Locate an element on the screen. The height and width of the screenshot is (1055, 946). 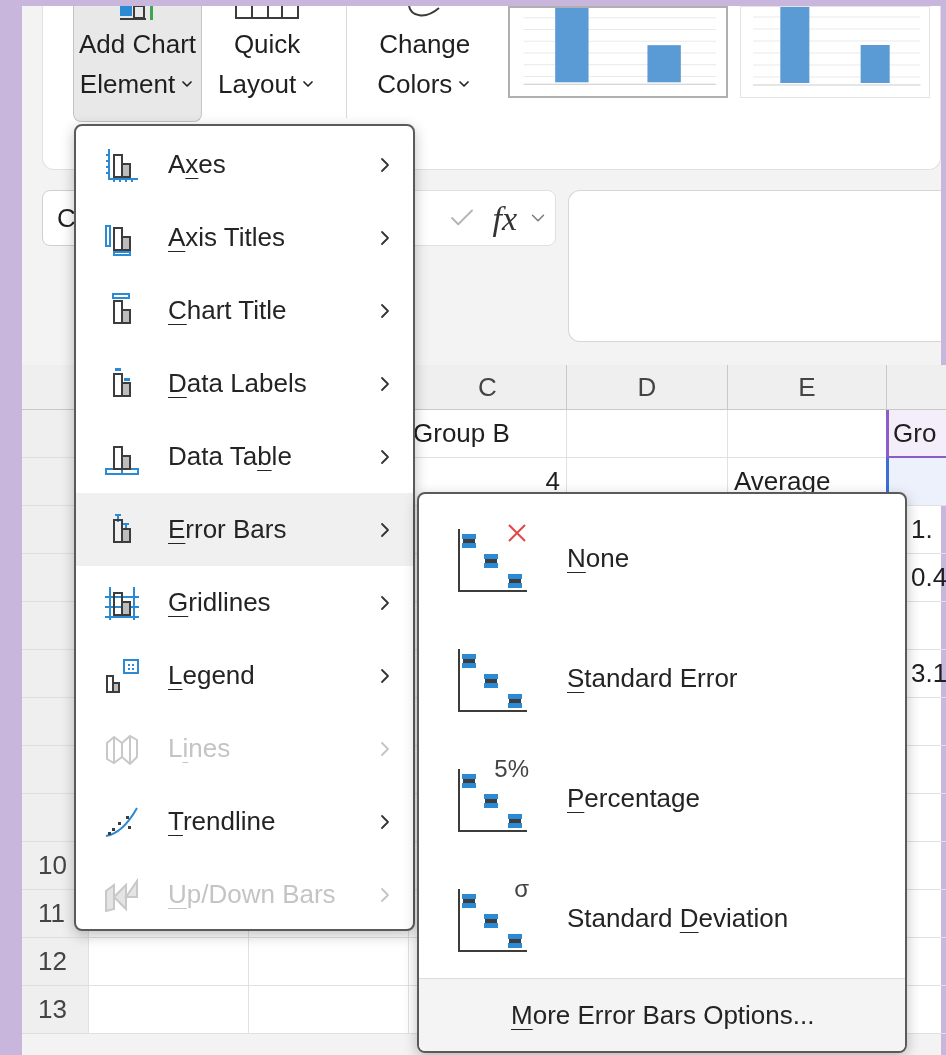
menu-item: Chart Title is located at coordinates (244, 310).